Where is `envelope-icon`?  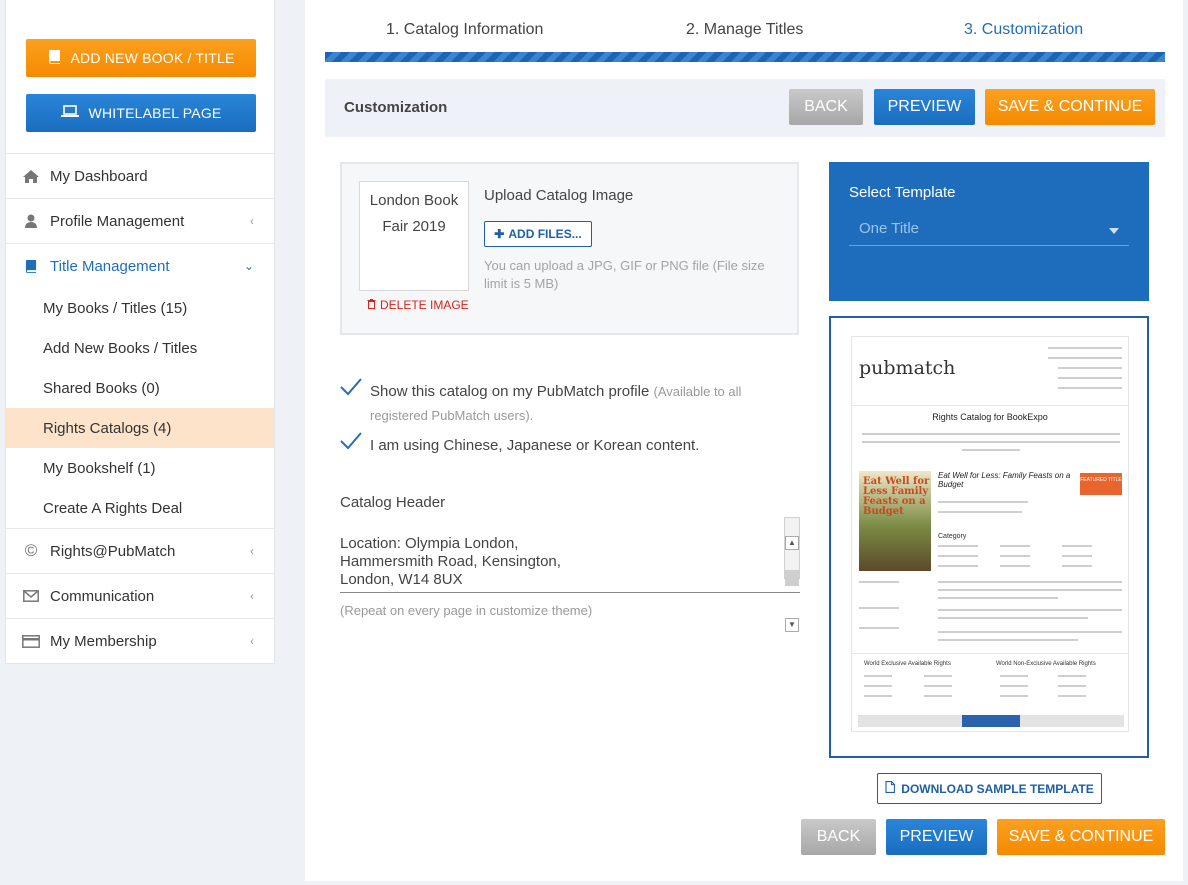
envelope-icon is located at coordinates (31, 596).